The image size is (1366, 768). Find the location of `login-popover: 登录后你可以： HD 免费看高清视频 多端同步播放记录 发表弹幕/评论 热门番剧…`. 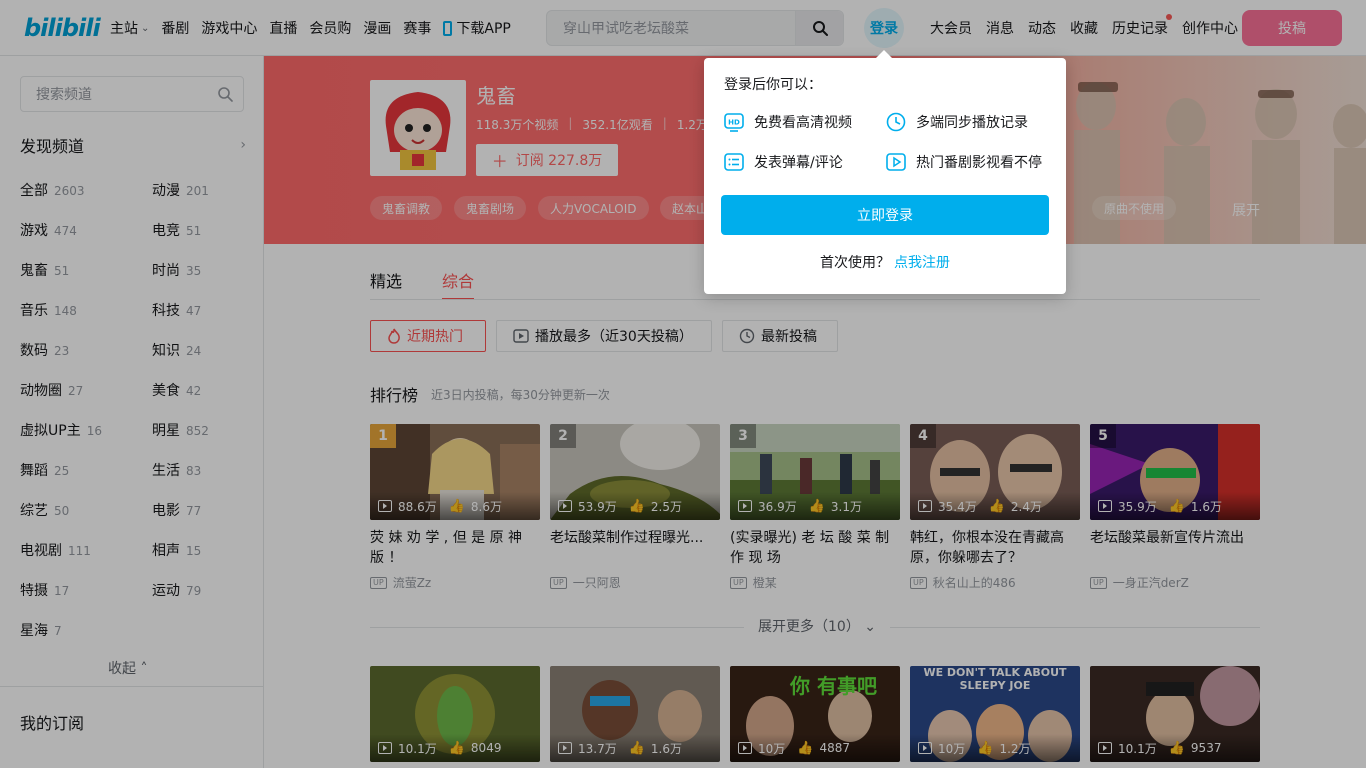

login-popover: 登录后你可以： HD 免费看高清视频 多端同步播放记录 发表弹幕/评论 热门番剧… is located at coordinates (885, 172).